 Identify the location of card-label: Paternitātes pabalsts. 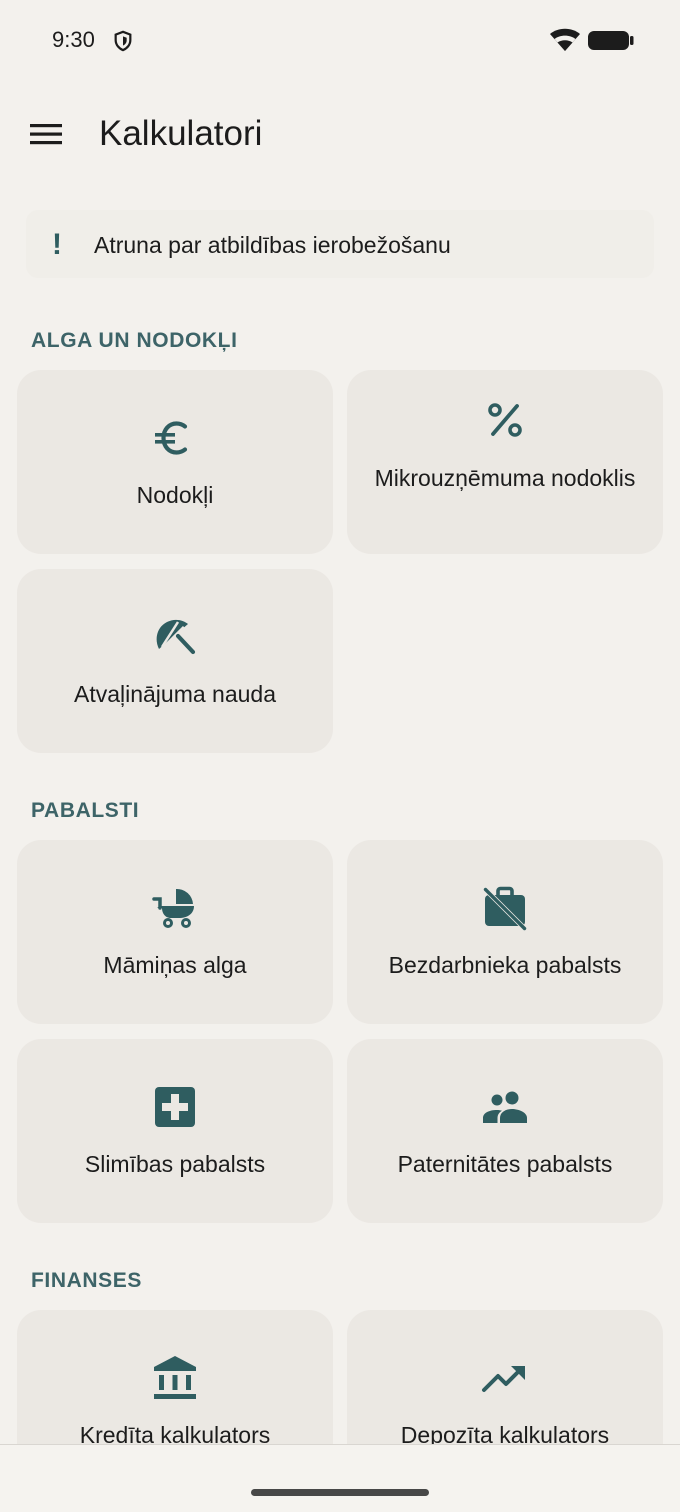
(505, 1164).